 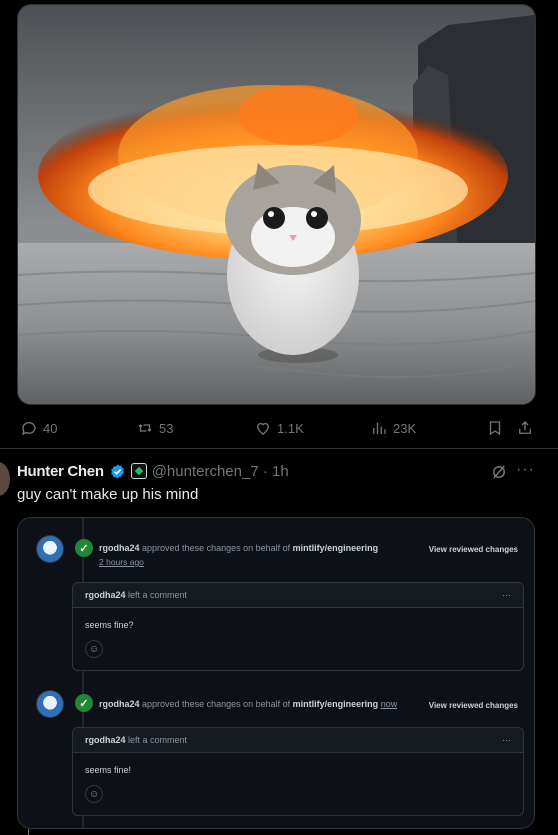 I want to click on verified-badge-icon, so click(x=117, y=471).